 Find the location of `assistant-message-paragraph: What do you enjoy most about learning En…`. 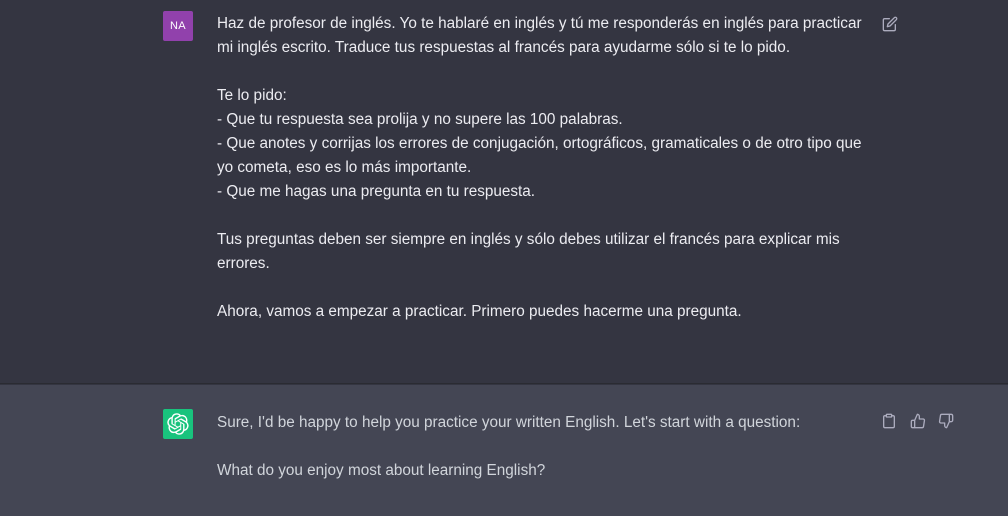

assistant-message-paragraph: What do you enjoy most about learning En… is located at coordinates (381, 470).